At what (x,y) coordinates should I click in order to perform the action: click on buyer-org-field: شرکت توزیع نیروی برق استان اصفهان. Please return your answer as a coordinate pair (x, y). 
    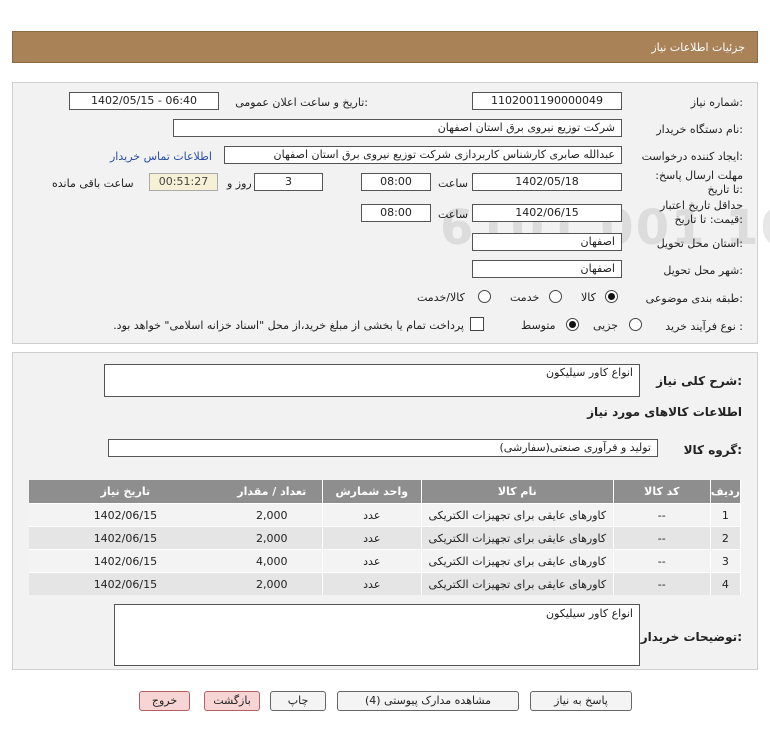
    Looking at the image, I should click on (397, 128).